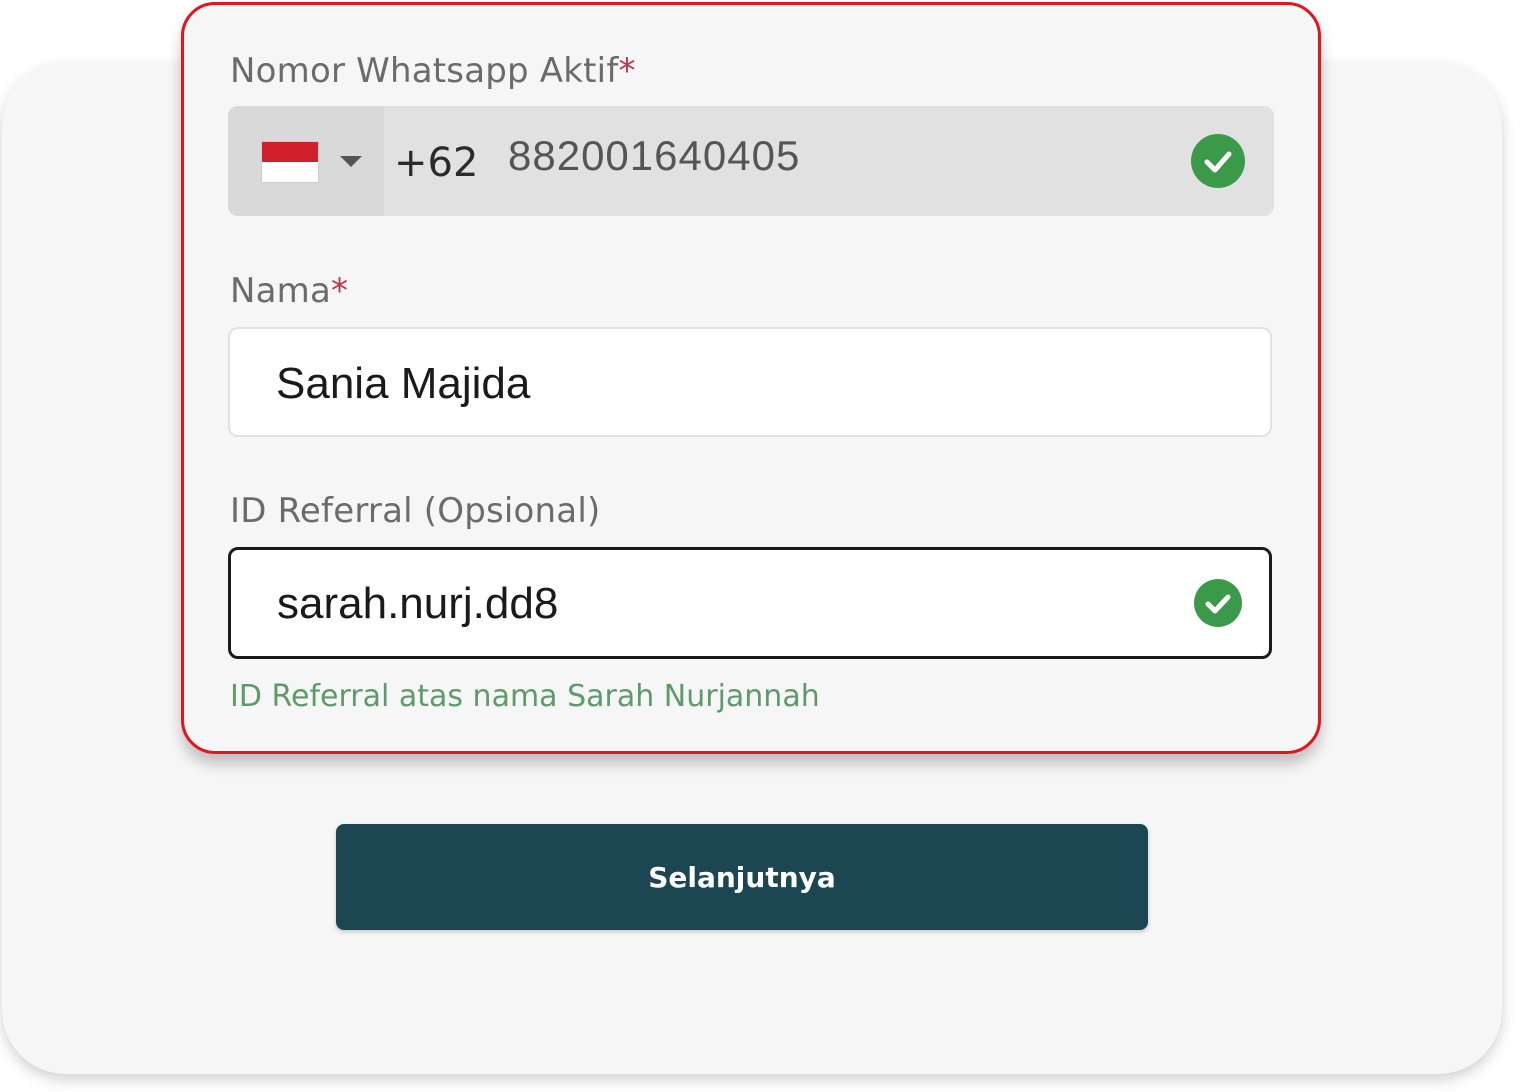  What do you see at coordinates (281, 291) in the screenshot?
I see `name-label-text: Nama` at bounding box center [281, 291].